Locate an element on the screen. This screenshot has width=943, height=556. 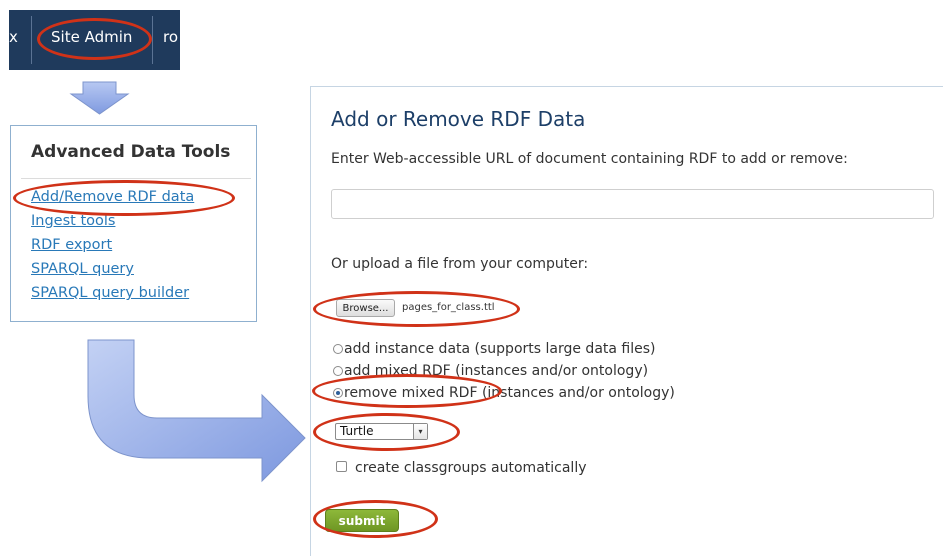
submit-button: submit is located at coordinates (362, 520).